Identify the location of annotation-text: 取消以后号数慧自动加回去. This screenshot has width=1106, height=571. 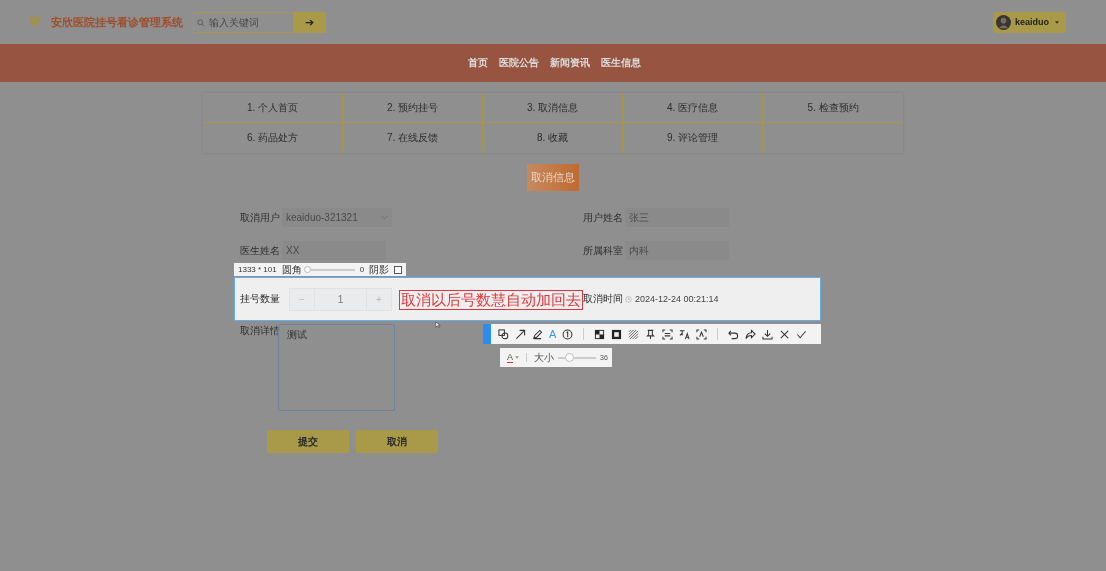
(491, 300).